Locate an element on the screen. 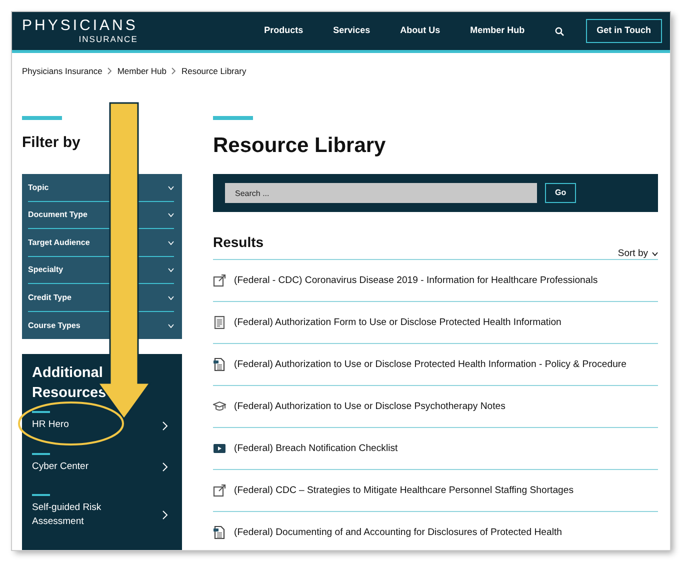  result-link: (Federal) Breach Notification Checklist is located at coordinates (316, 449).